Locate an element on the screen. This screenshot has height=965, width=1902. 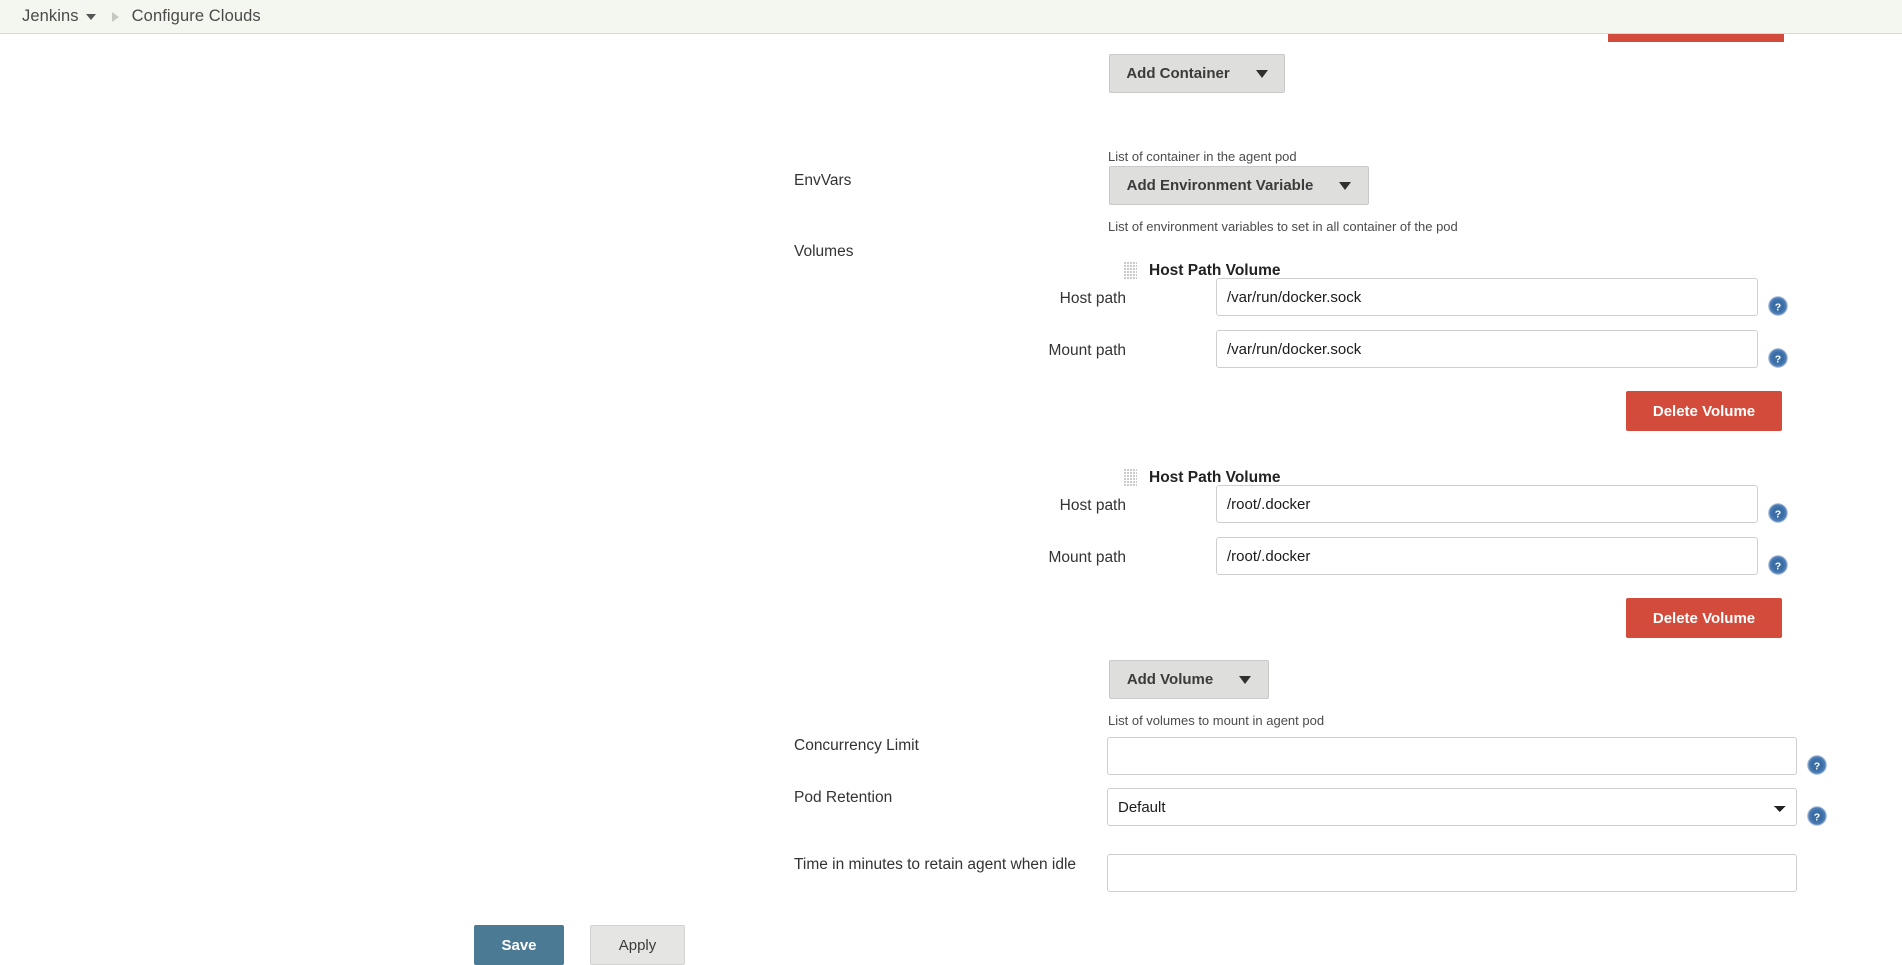
add-volume-label: Add Volume is located at coordinates (1170, 679).